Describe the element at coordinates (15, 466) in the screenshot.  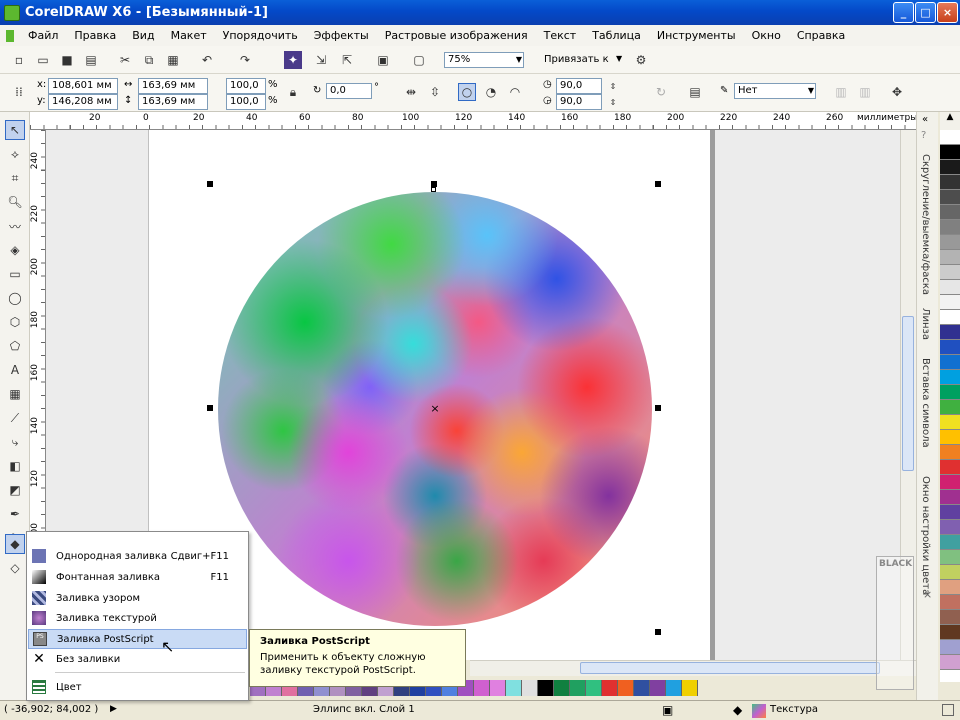
I see `blend-tool-icon: ◧` at that location.